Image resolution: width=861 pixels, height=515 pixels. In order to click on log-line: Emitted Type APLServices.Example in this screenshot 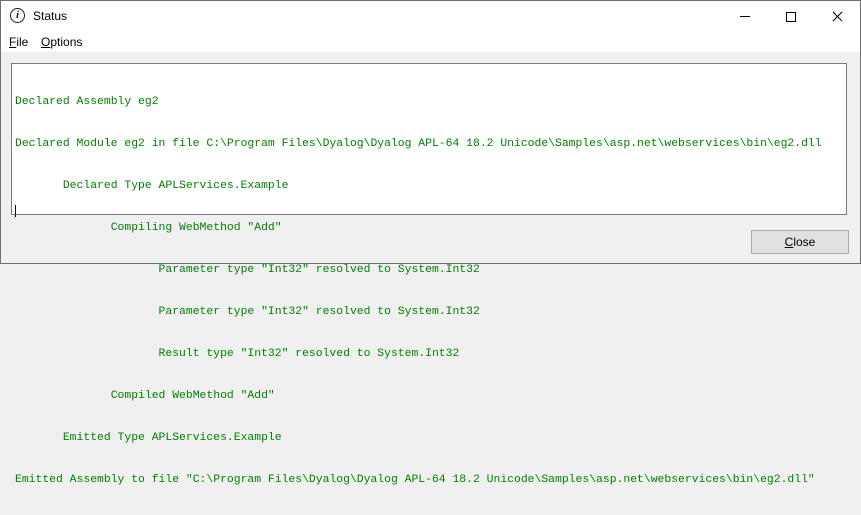, I will do `click(148, 438)`.